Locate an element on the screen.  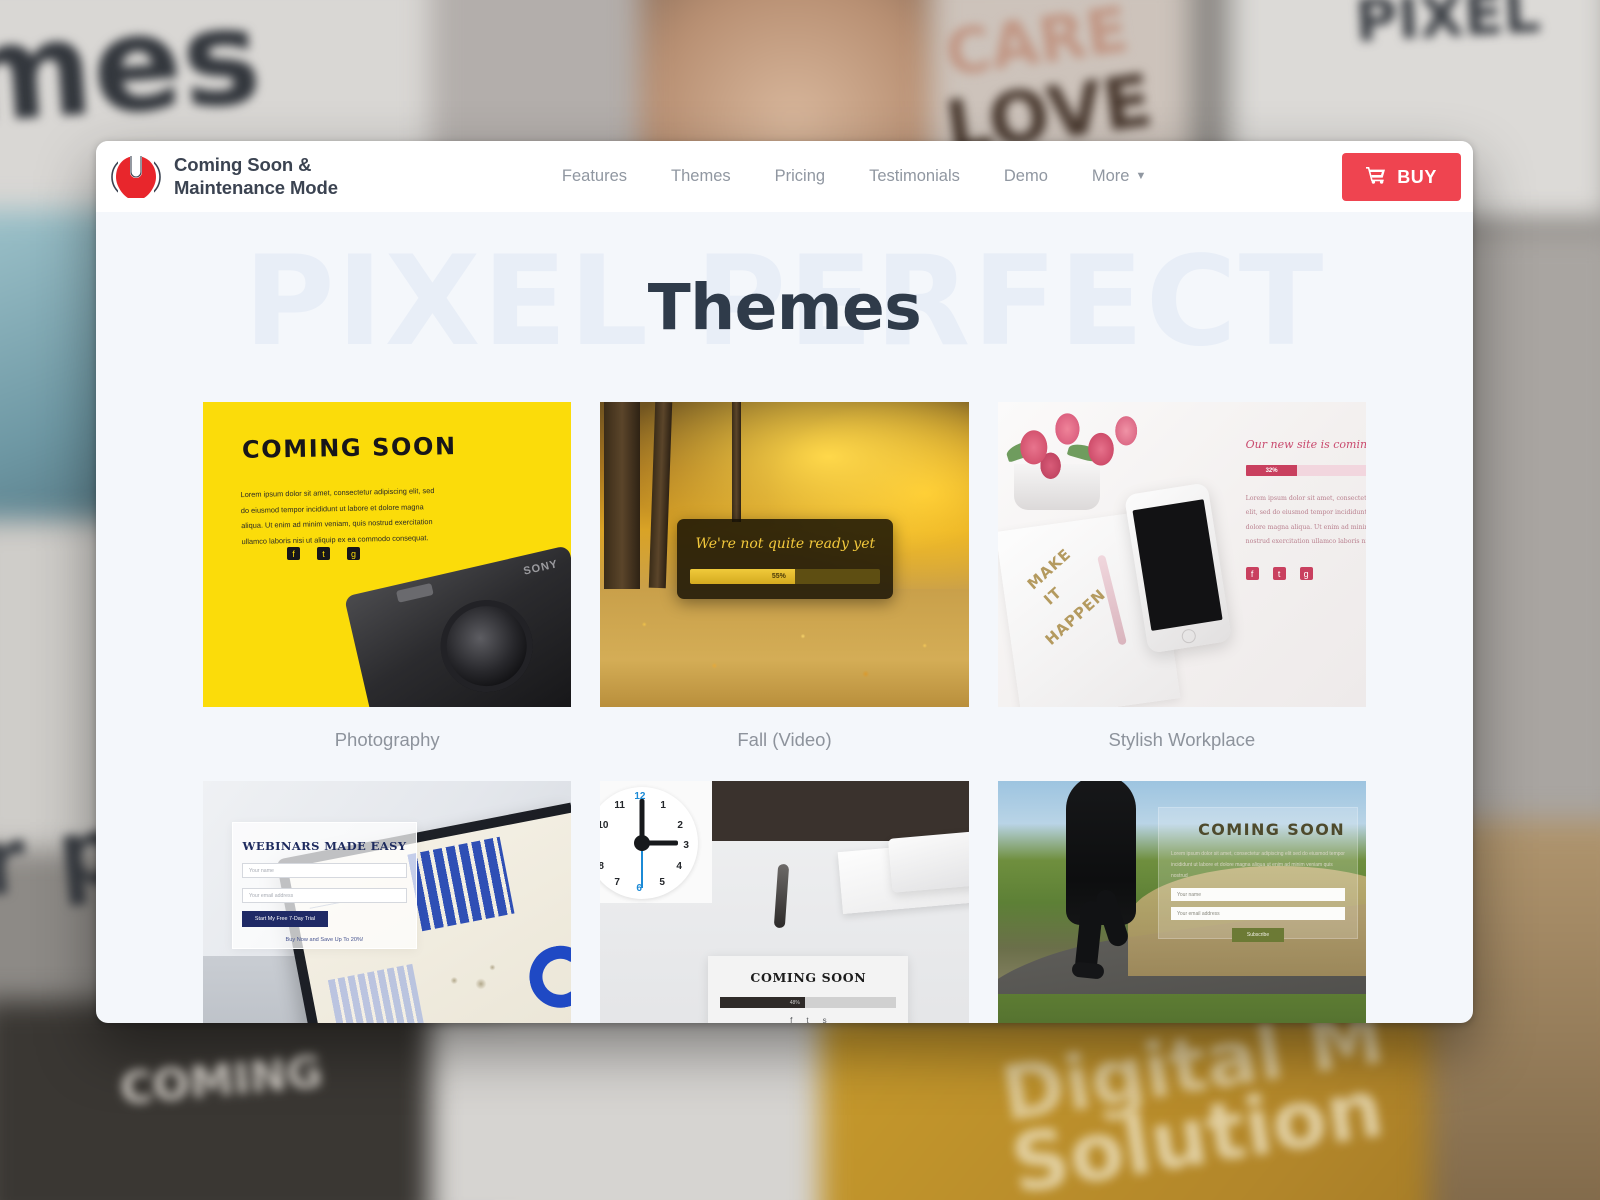
progress-fill: 32% is located at coordinates (1271, 470).